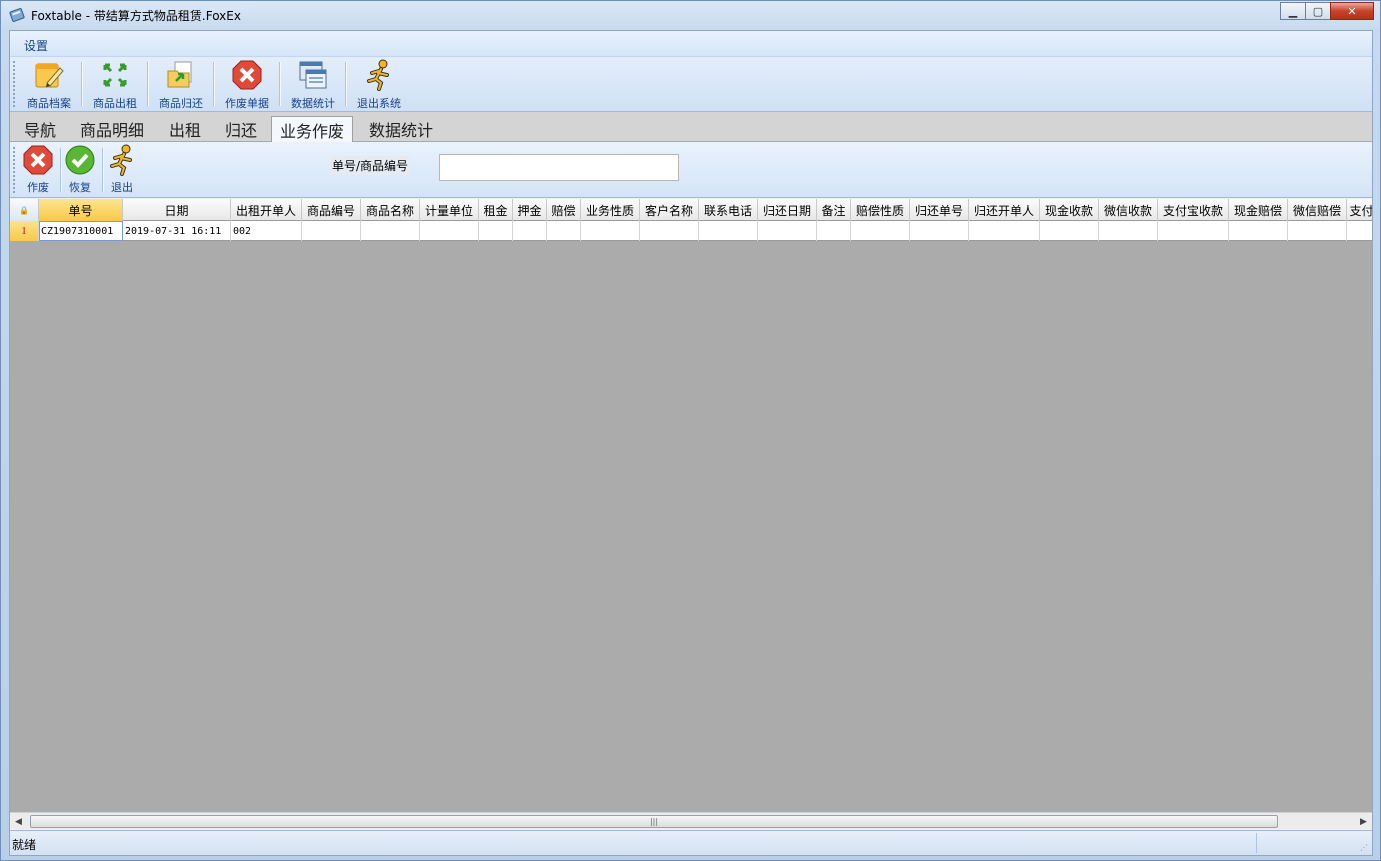  I want to click on product-rent-button: 商品出租, so click(115, 85).